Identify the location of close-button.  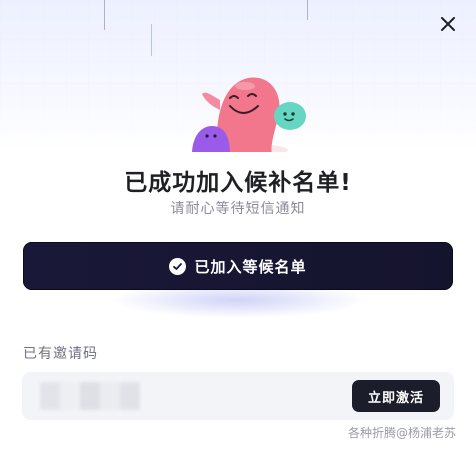
(448, 24).